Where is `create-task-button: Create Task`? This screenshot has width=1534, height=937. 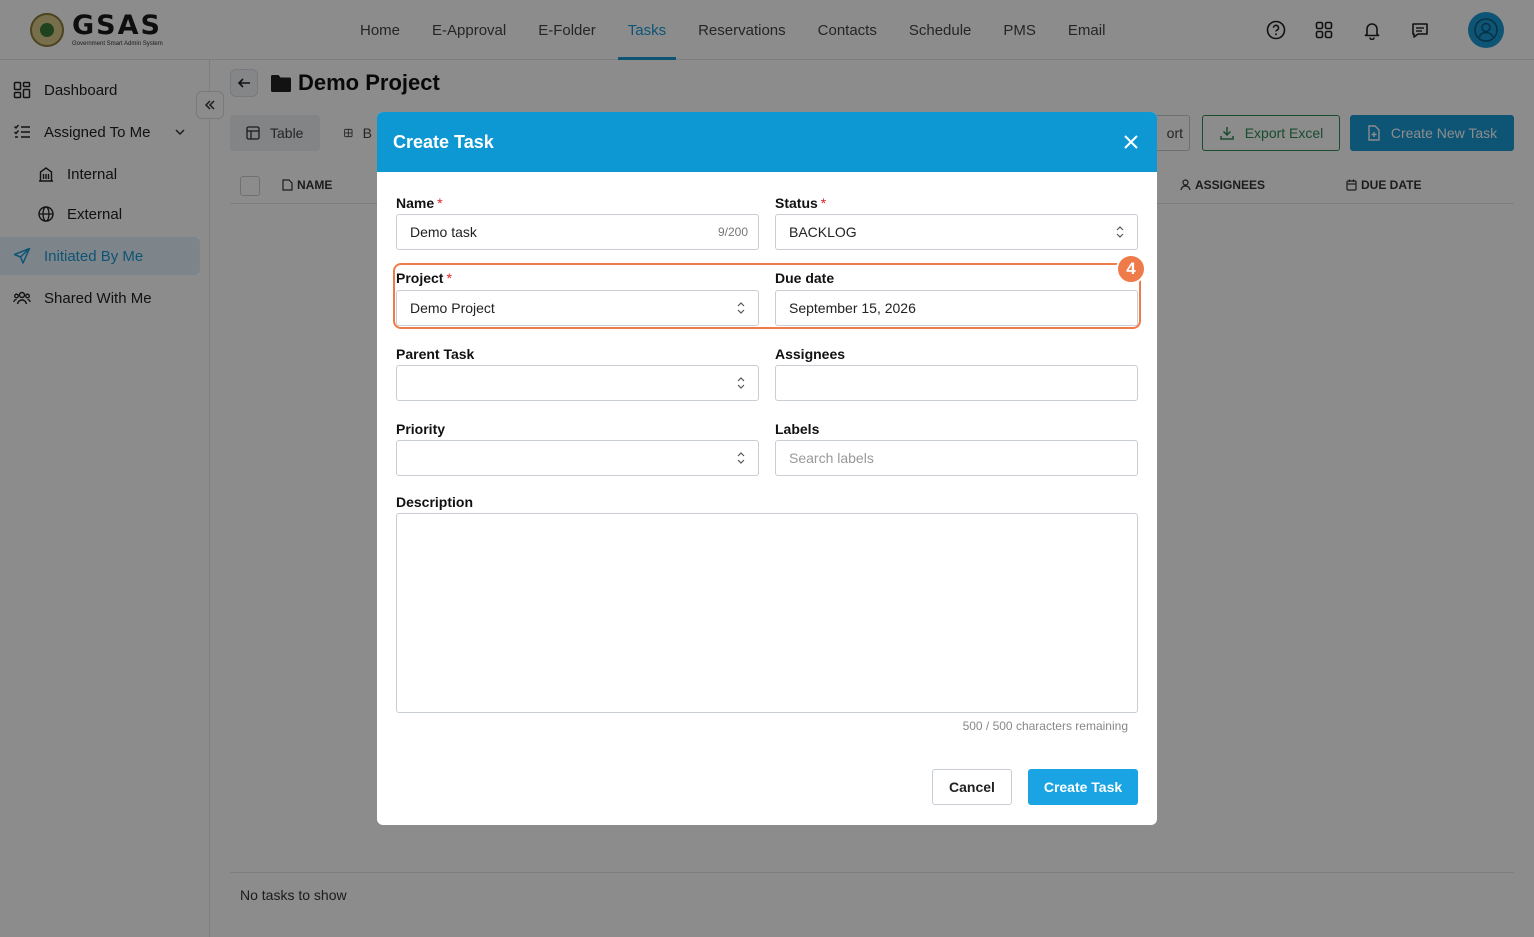
create-task-button: Create Task is located at coordinates (1083, 787).